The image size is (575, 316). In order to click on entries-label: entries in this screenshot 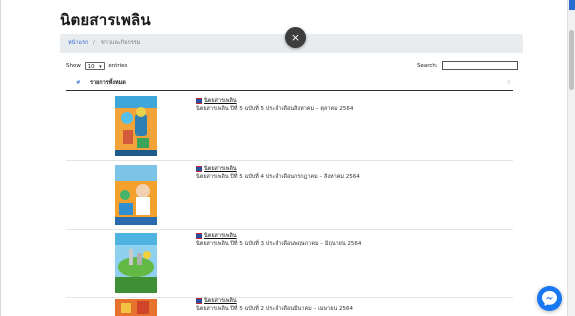, I will do `click(118, 66)`.